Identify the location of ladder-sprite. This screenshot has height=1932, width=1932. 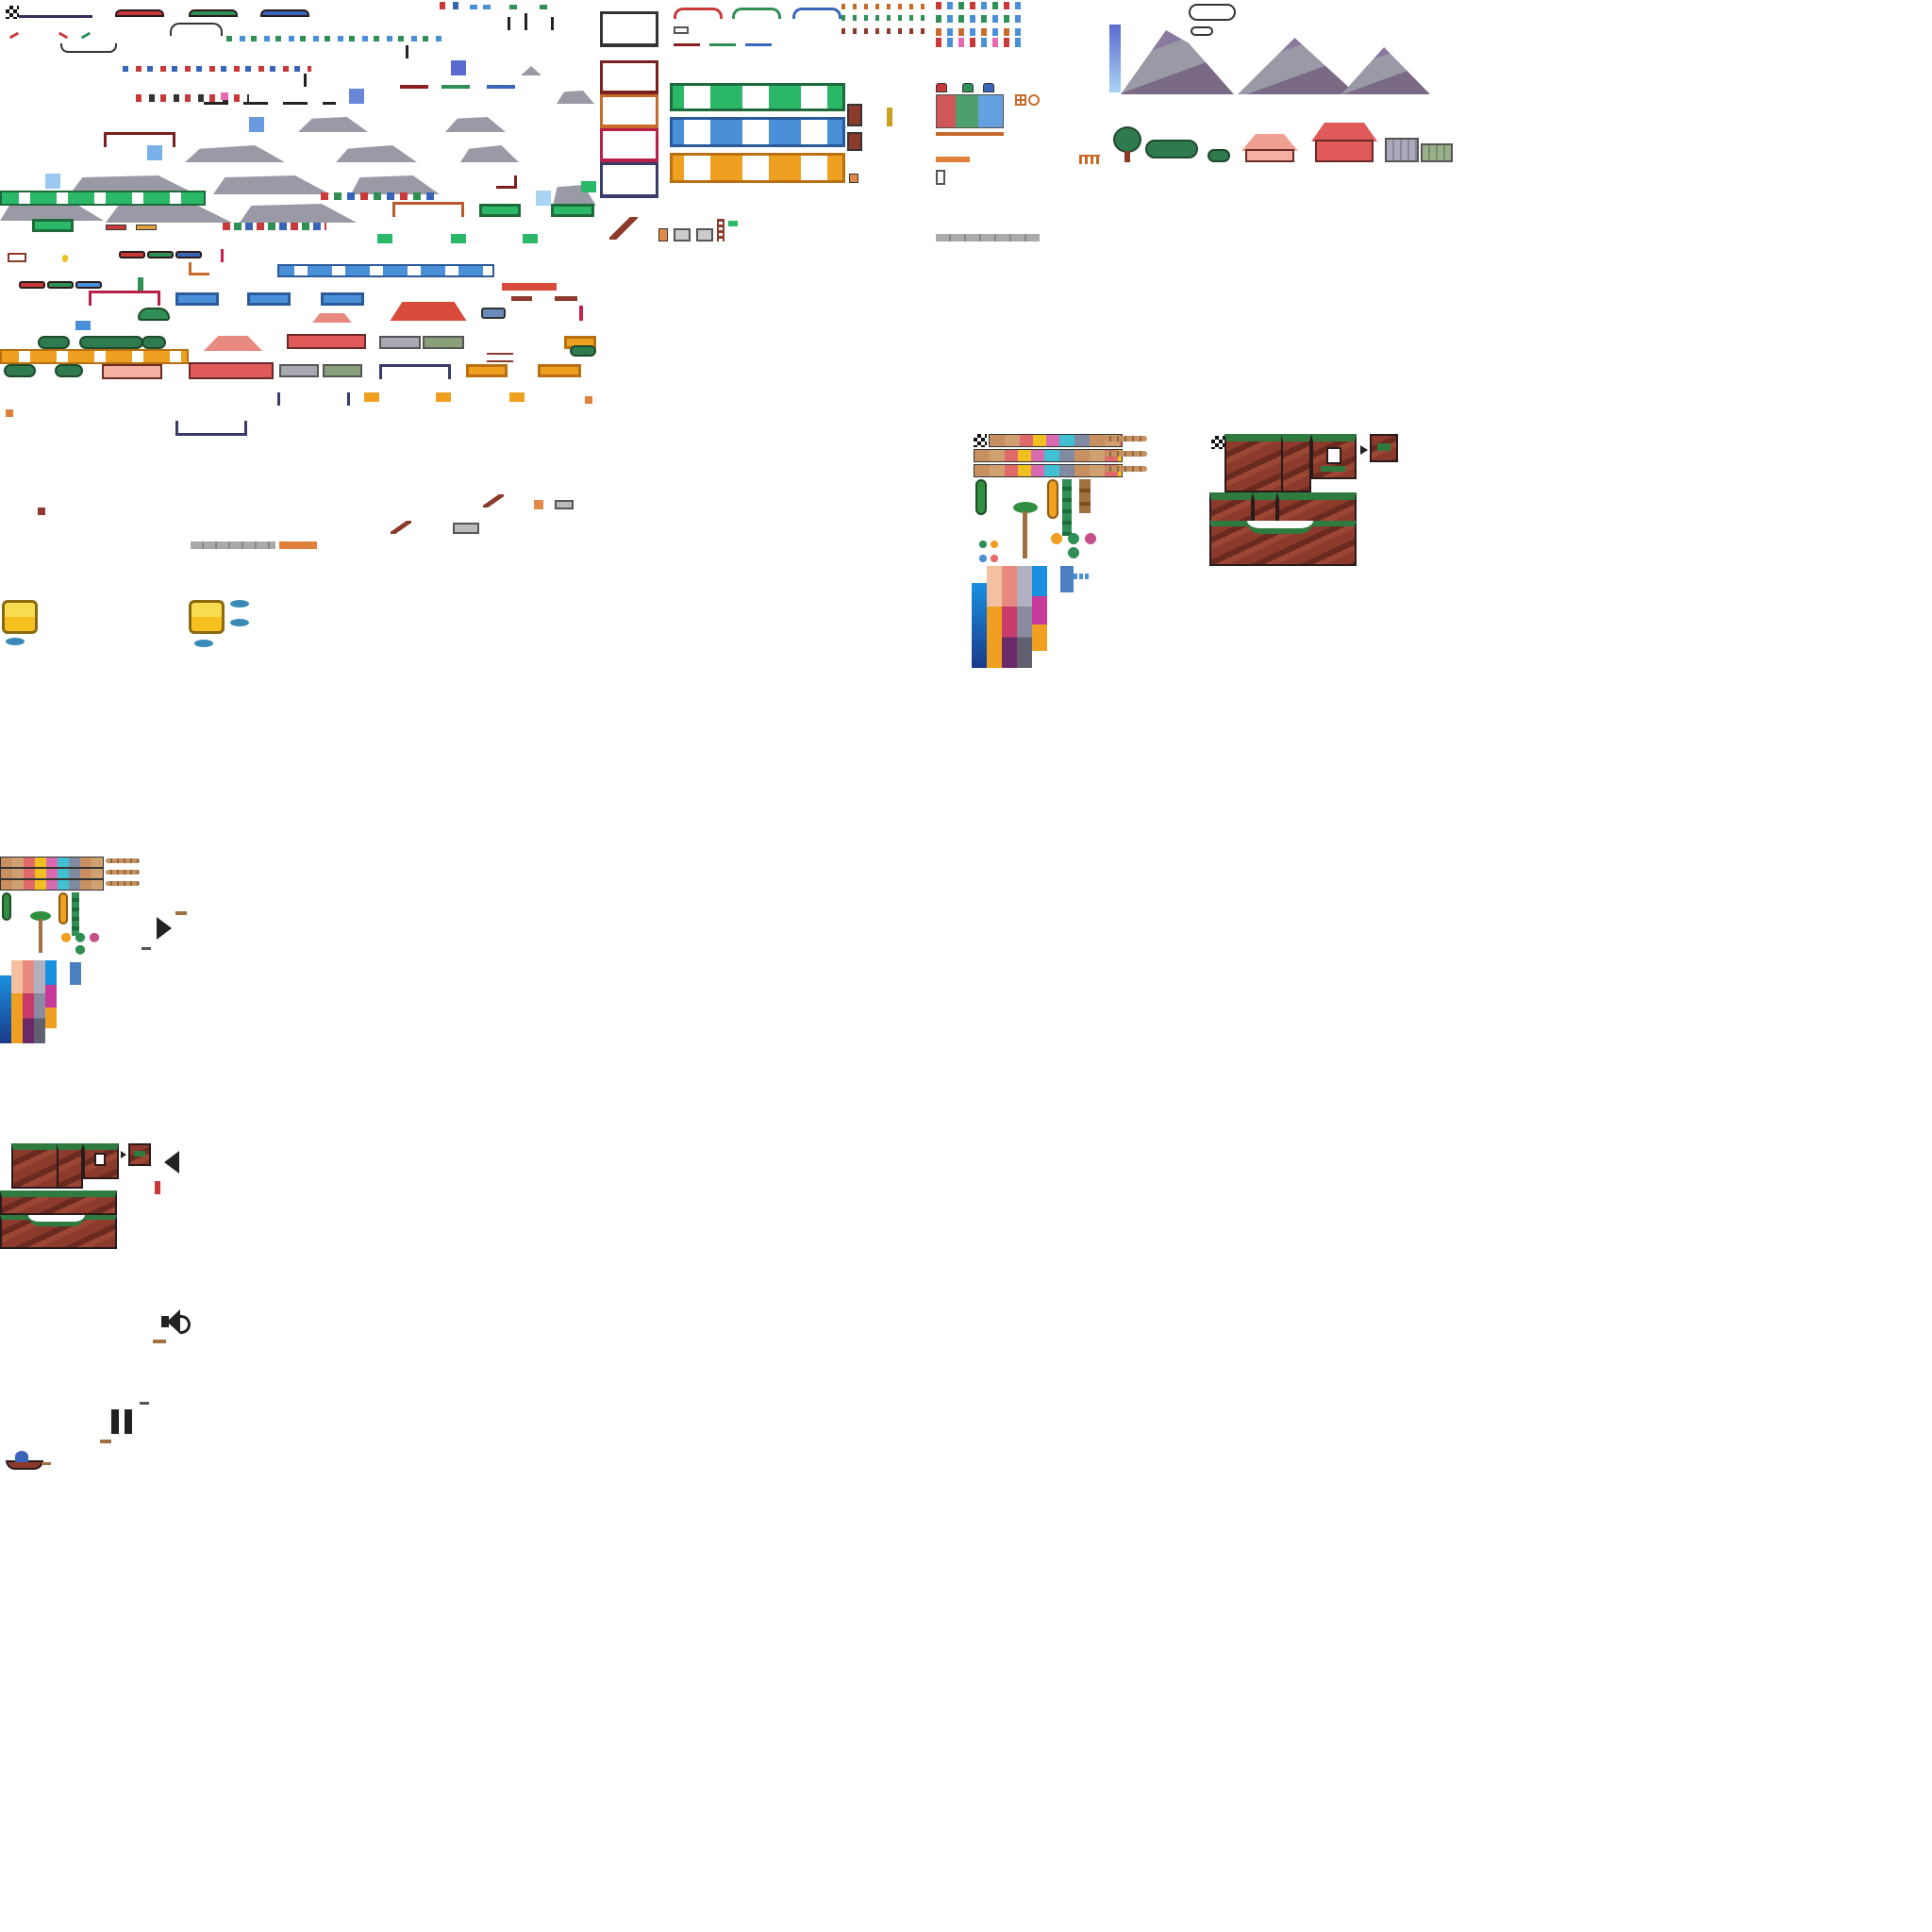
(720, 231).